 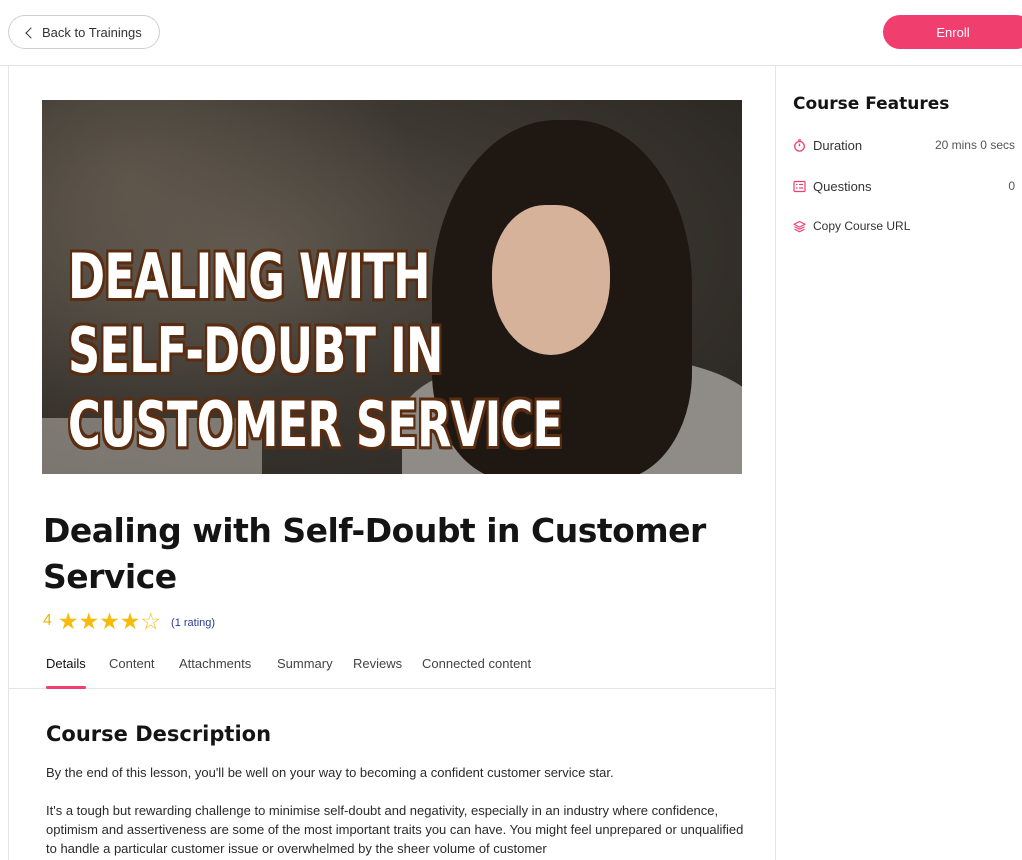 What do you see at coordinates (377, 672) in the screenshot?
I see `tab-reviews: Reviews` at bounding box center [377, 672].